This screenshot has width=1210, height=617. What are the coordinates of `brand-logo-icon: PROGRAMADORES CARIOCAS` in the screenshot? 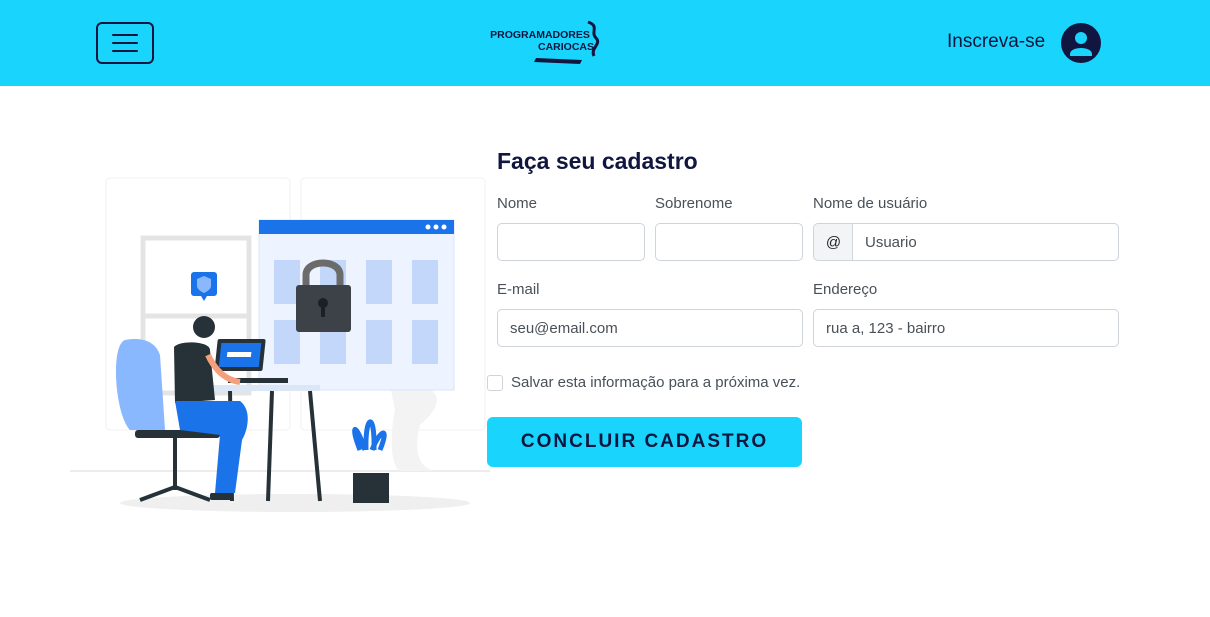 It's located at (545, 42).